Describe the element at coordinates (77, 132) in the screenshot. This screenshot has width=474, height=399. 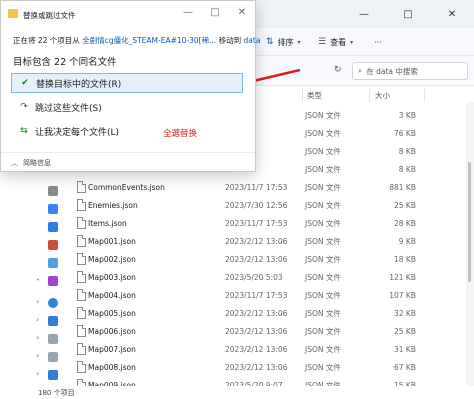
I see `decide-each-file-label: 让我决定每个文件(L)` at that location.